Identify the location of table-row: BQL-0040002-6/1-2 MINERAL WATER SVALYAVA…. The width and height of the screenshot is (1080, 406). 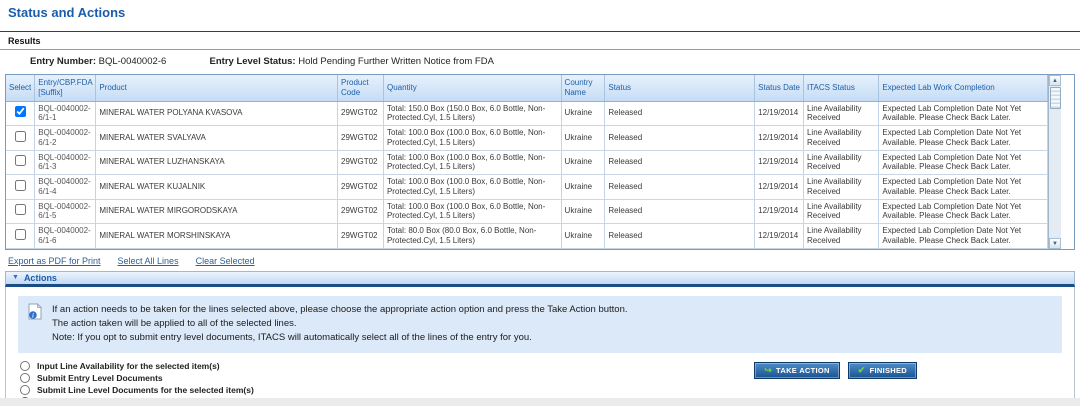
(527, 138).